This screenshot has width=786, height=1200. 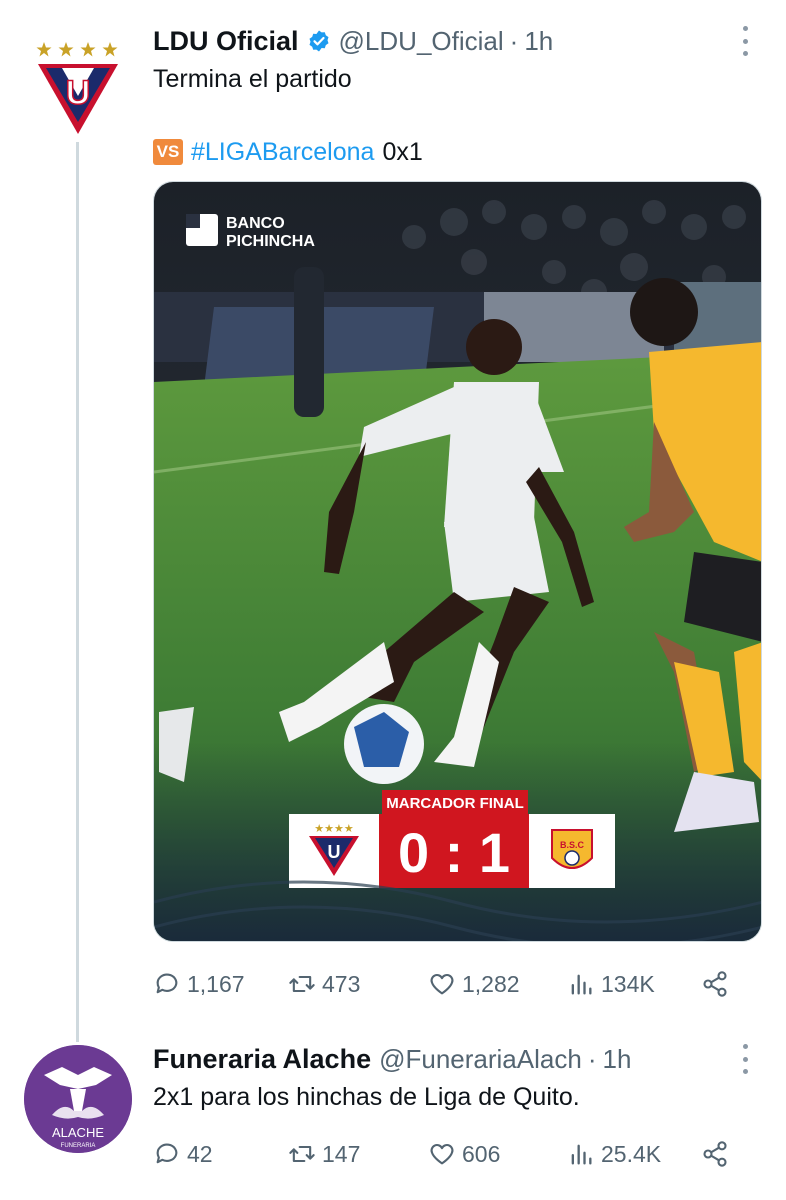 I want to click on svg-text: U, so click(x=78, y=93).